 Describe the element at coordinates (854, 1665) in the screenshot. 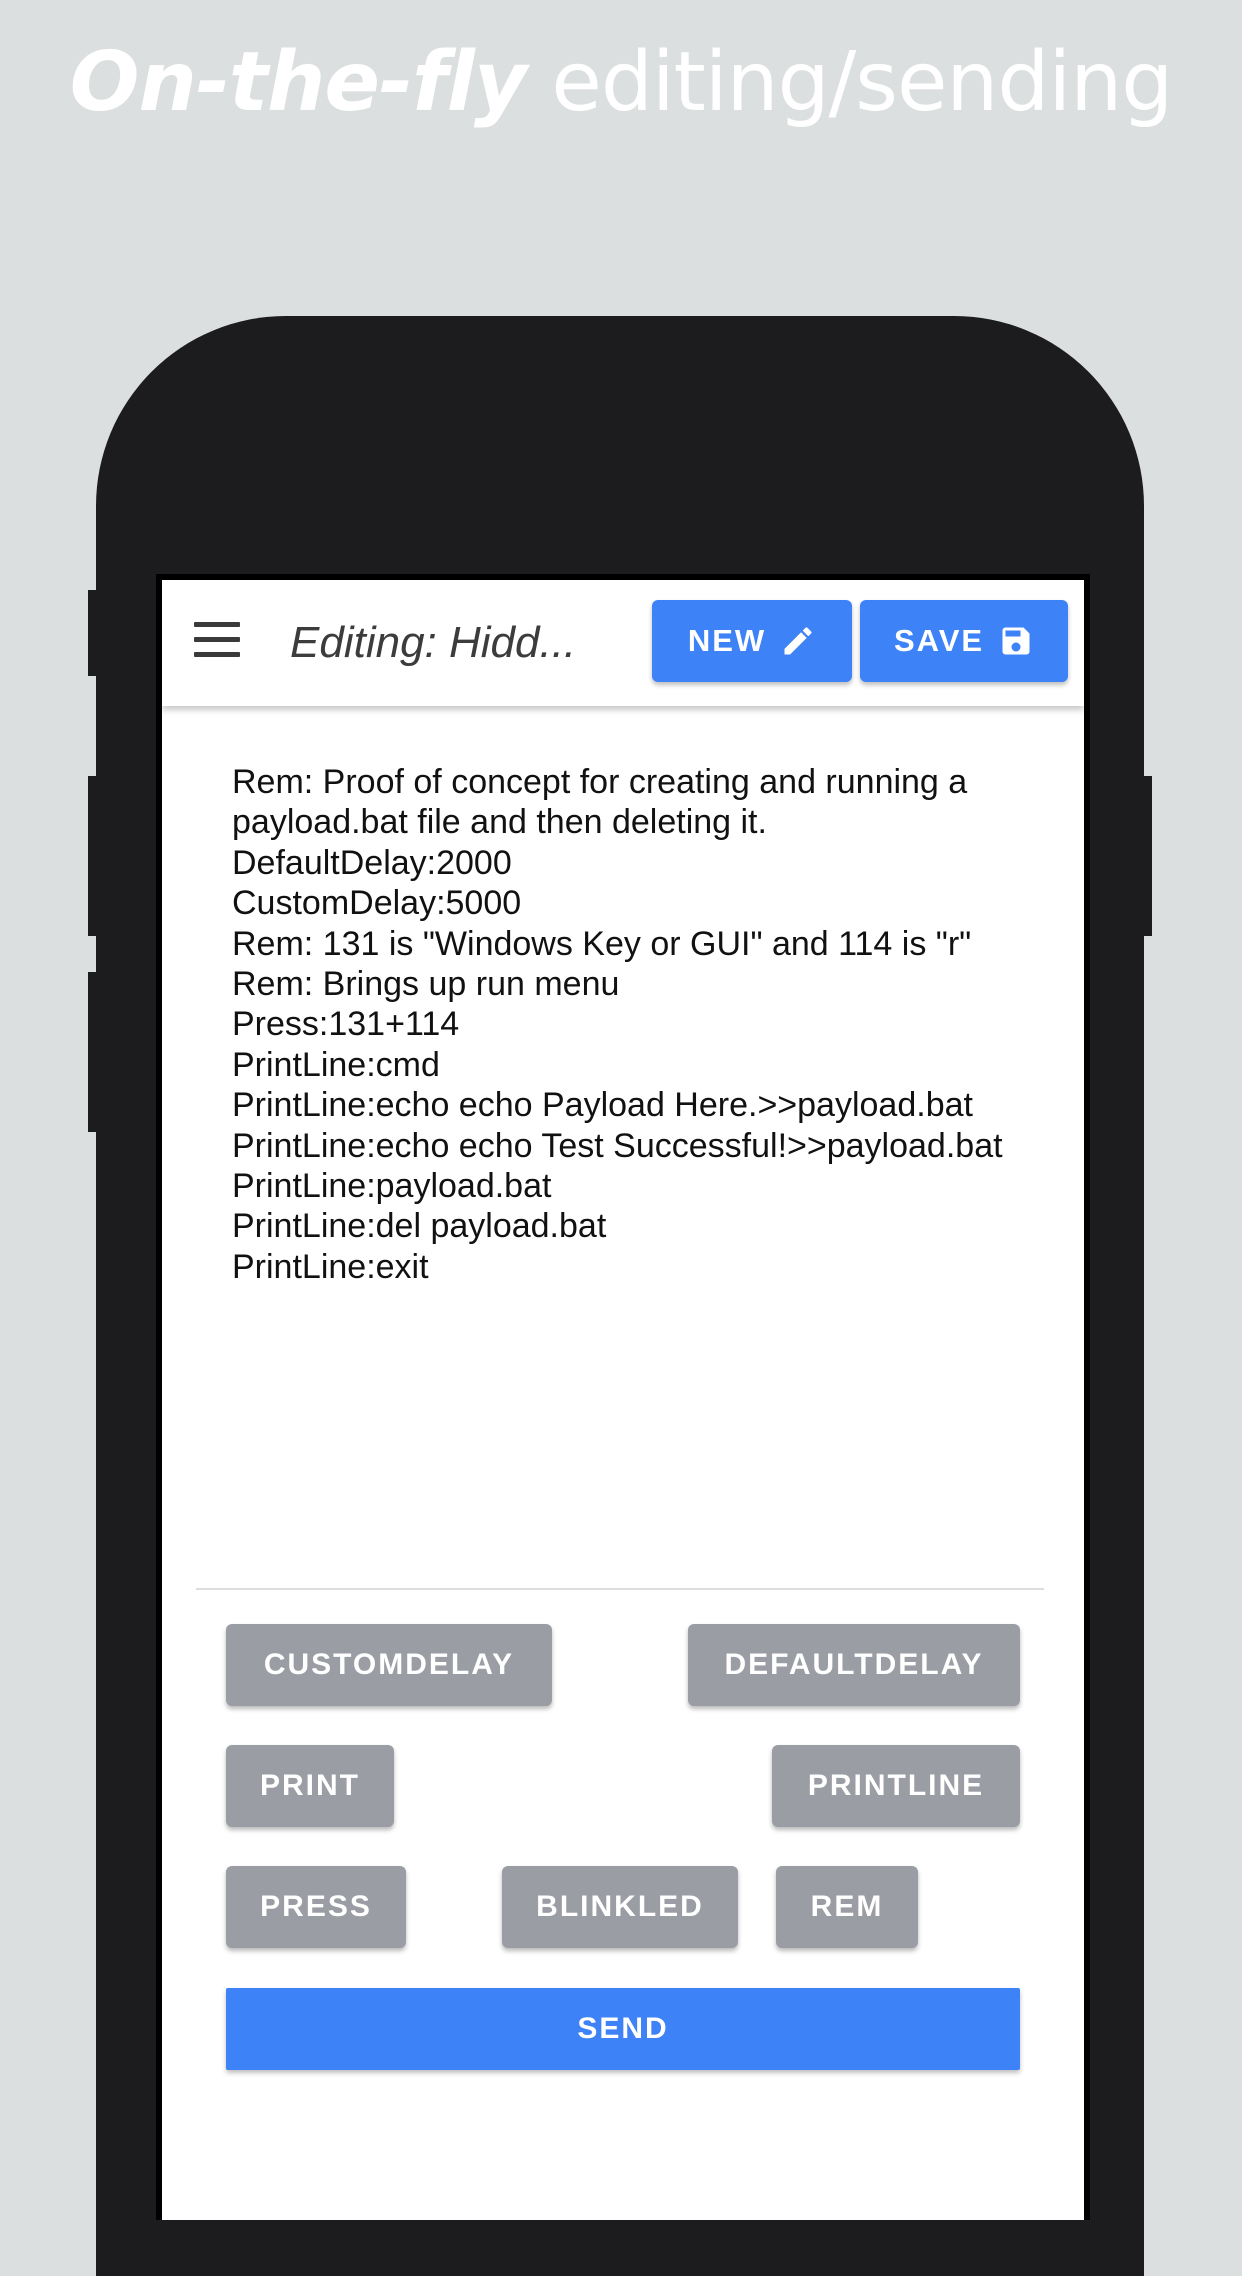

I see `defaultdelay-button: DEFAULTDELAY` at that location.